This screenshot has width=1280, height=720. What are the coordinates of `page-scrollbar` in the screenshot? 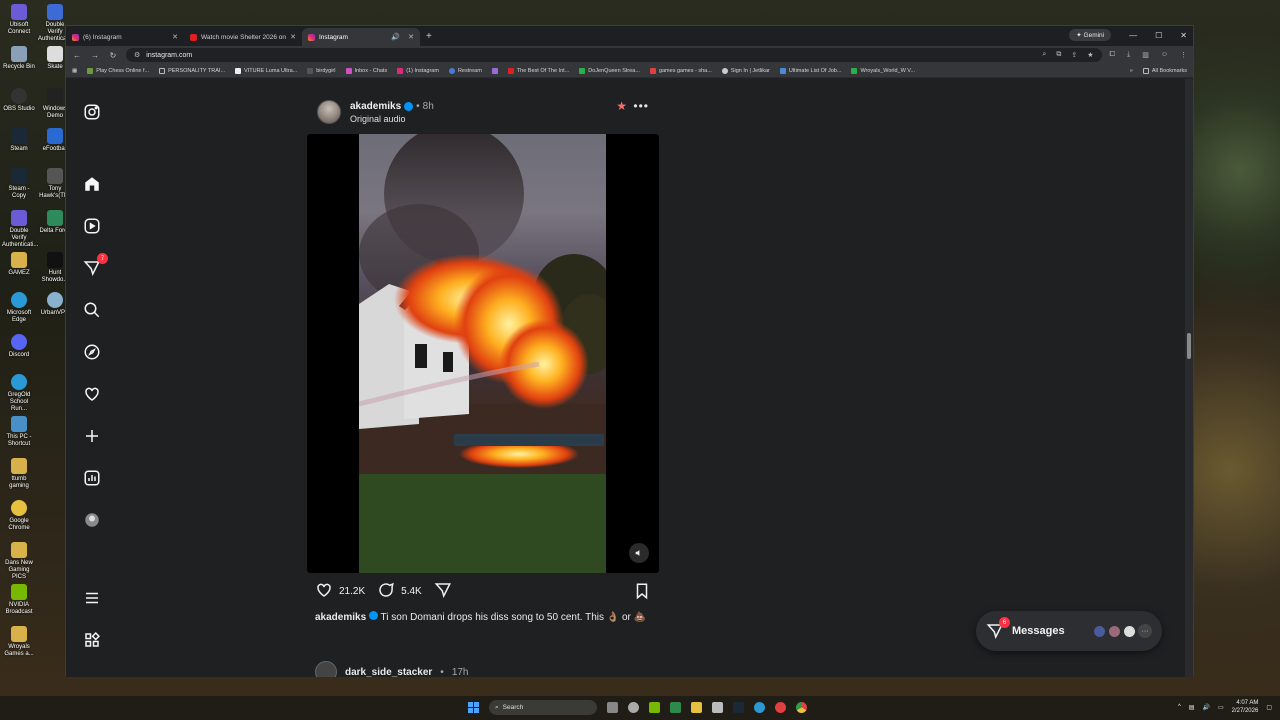 It's located at (1189, 378).